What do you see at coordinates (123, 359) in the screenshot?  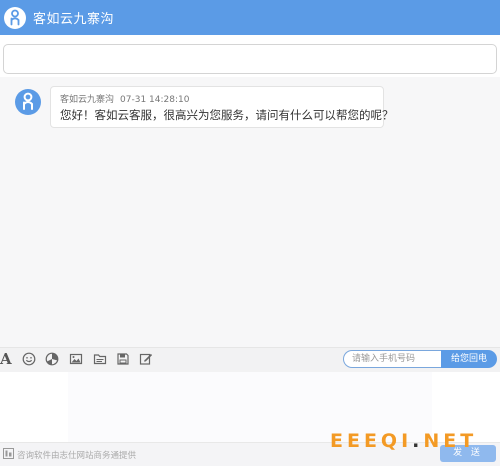 I see `save-icon` at bounding box center [123, 359].